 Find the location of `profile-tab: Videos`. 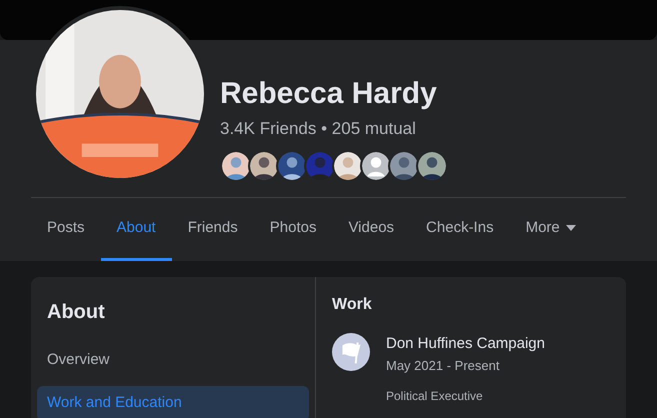

profile-tab: Videos is located at coordinates (371, 229).